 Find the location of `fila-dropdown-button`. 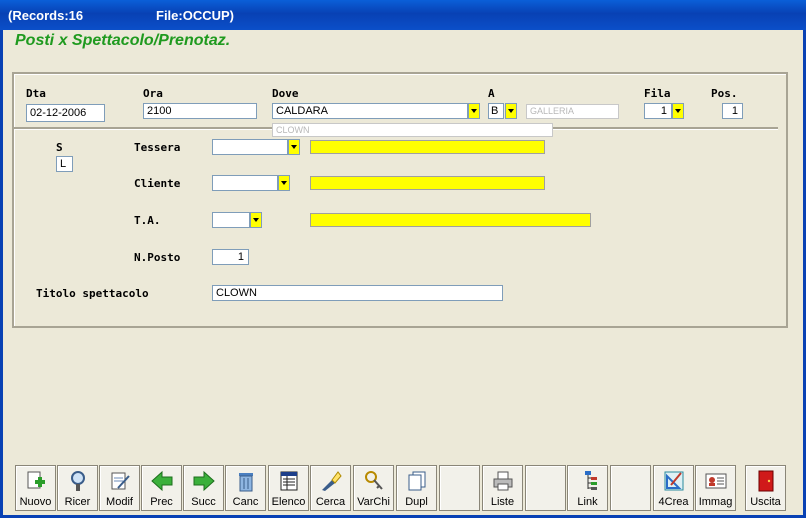

fila-dropdown-button is located at coordinates (678, 111).